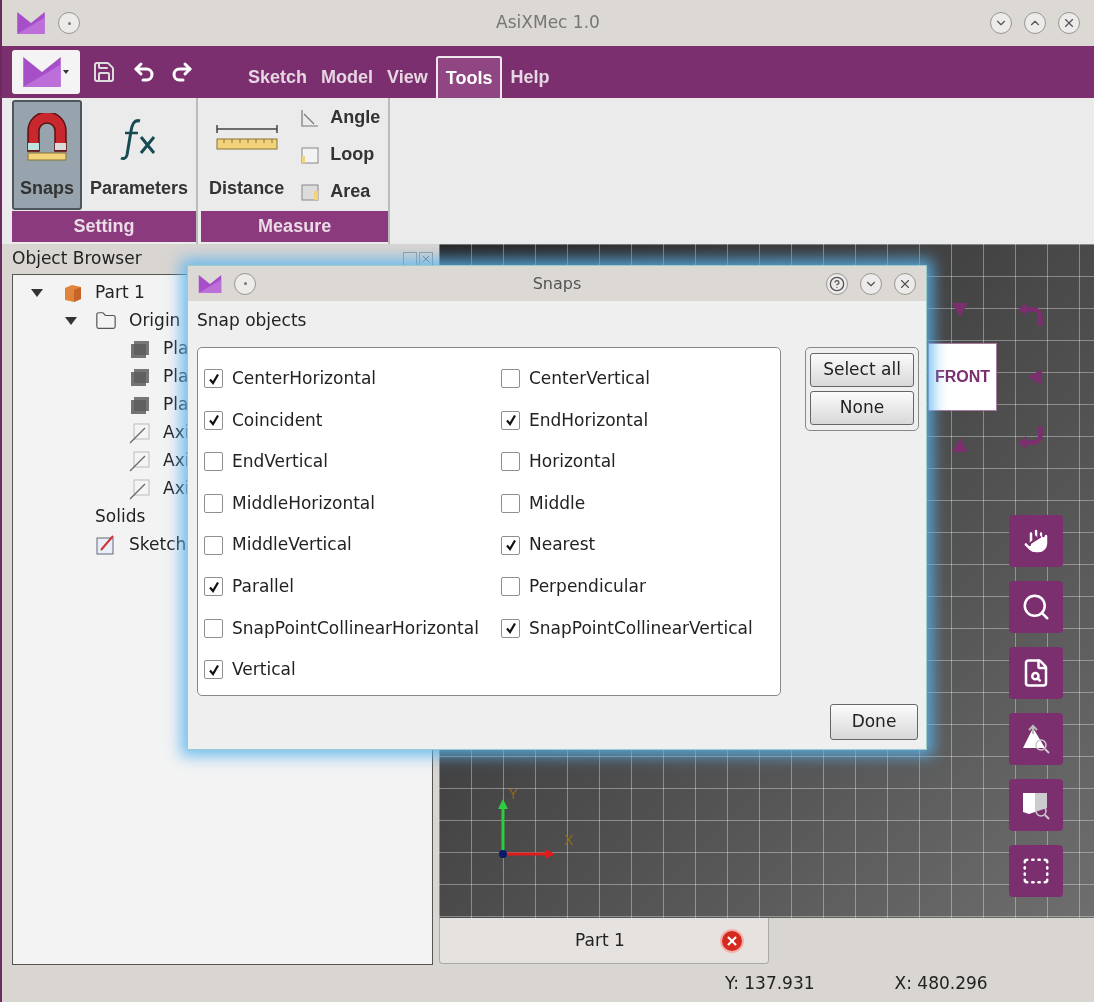  What do you see at coordinates (295, 226) in the screenshot?
I see `ribbon-group-label: Measure` at bounding box center [295, 226].